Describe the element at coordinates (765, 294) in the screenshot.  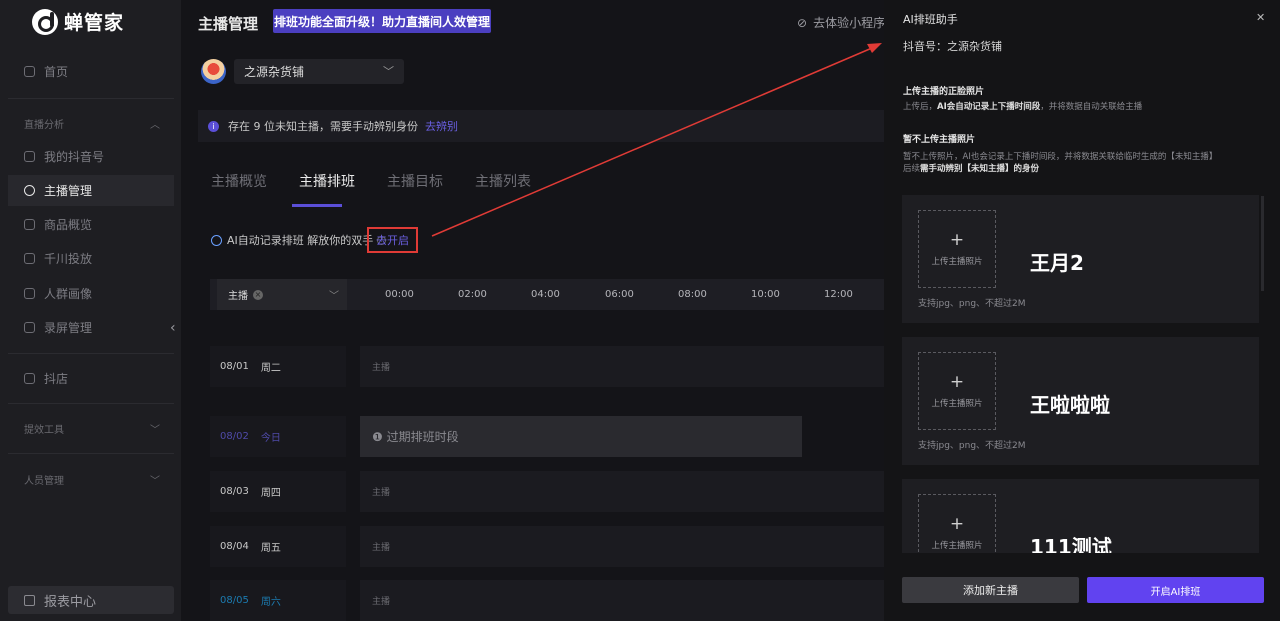
I see `hour-label: 10:00` at that location.